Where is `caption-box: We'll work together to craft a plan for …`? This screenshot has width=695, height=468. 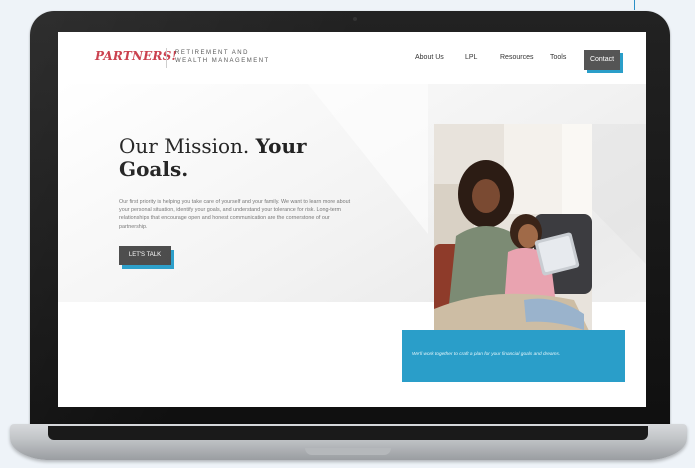
caption-box: We'll work together to craft a plan for … is located at coordinates (513, 356).